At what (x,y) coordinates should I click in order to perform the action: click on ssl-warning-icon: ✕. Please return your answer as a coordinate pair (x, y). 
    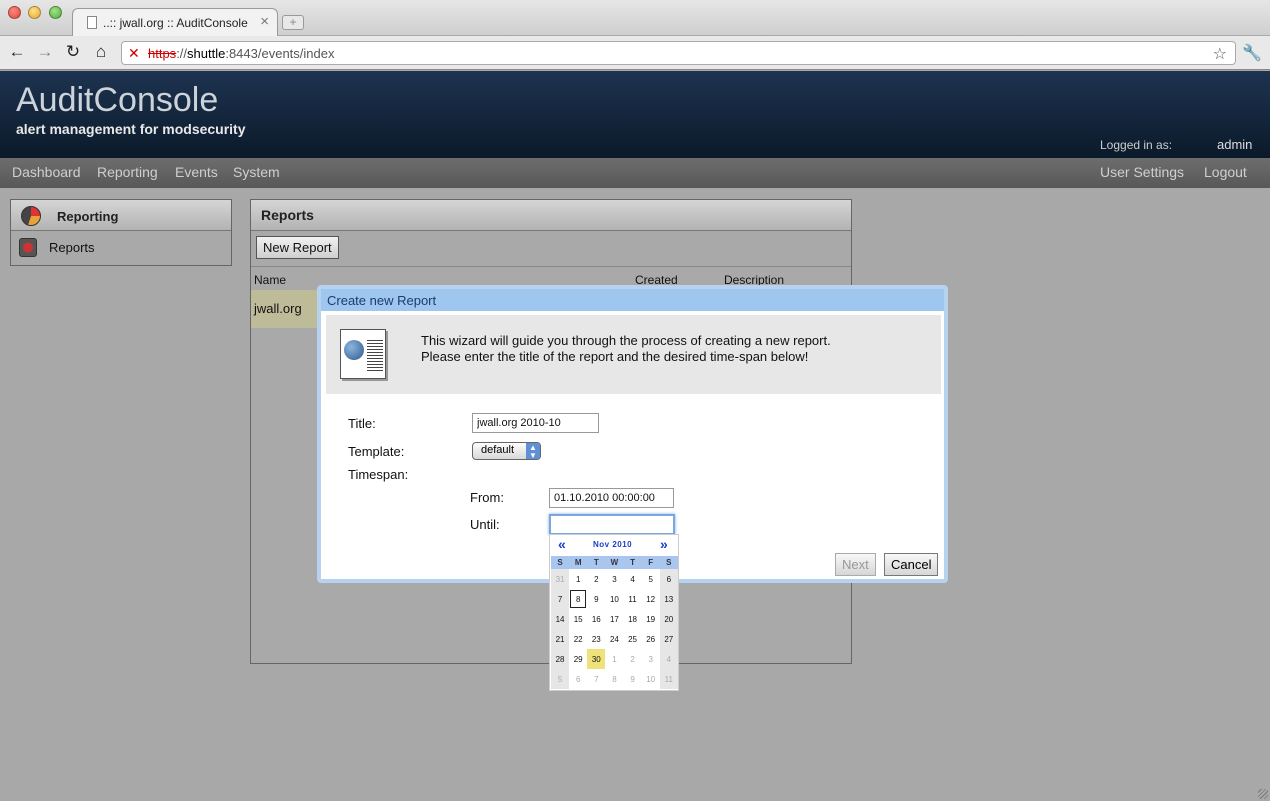
    Looking at the image, I should click on (134, 53).